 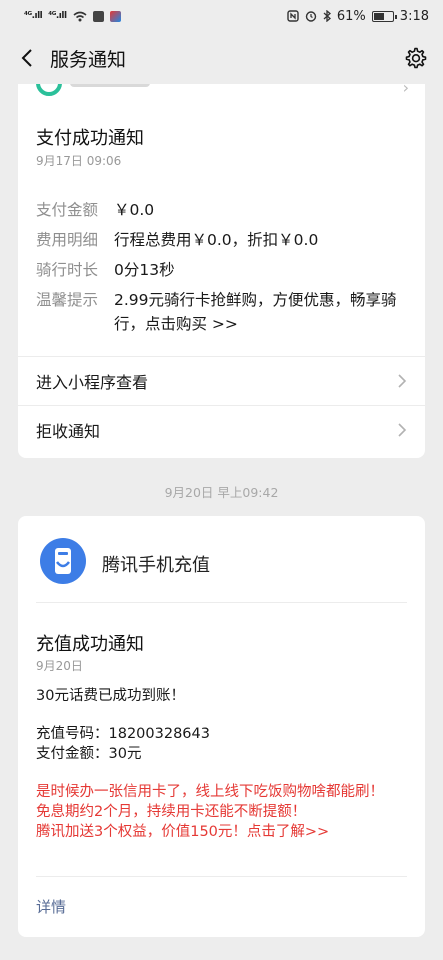 I want to click on phone-recharge-logo-icon, so click(x=63, y=561).